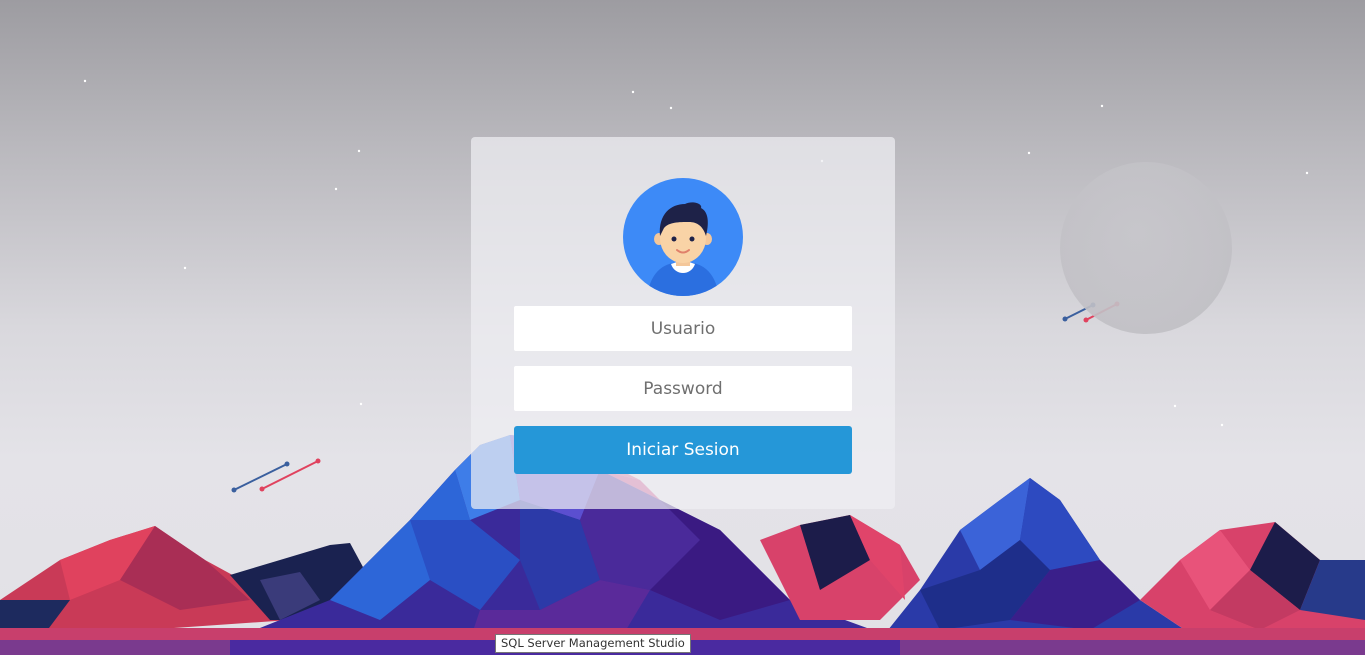  I want to click on login-button: Iniciar Sesion, so click(683, 450).